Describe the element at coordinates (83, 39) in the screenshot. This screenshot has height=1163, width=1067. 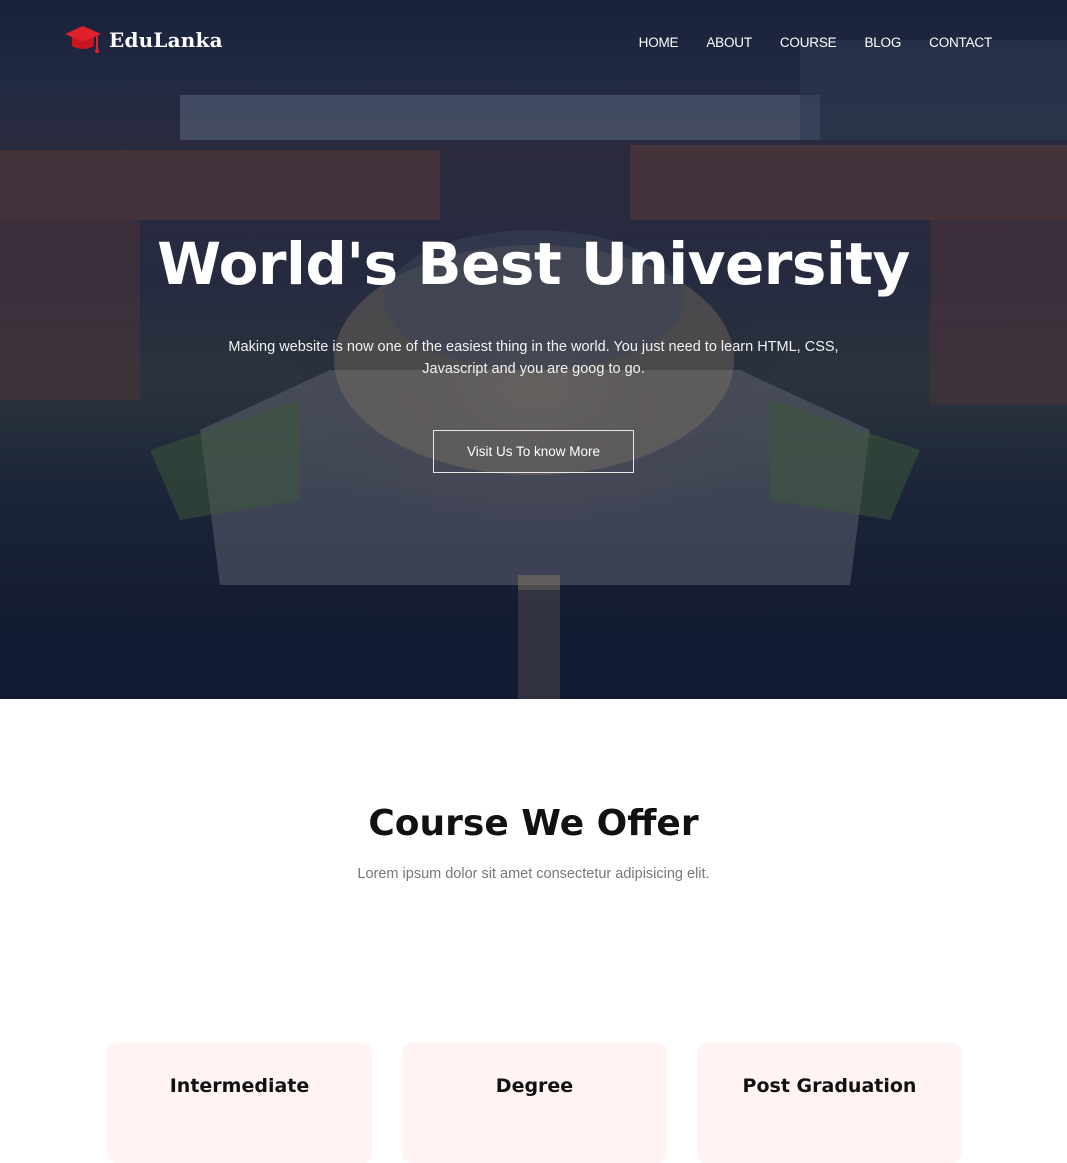
I see `graduation-cap-icon` at that location.